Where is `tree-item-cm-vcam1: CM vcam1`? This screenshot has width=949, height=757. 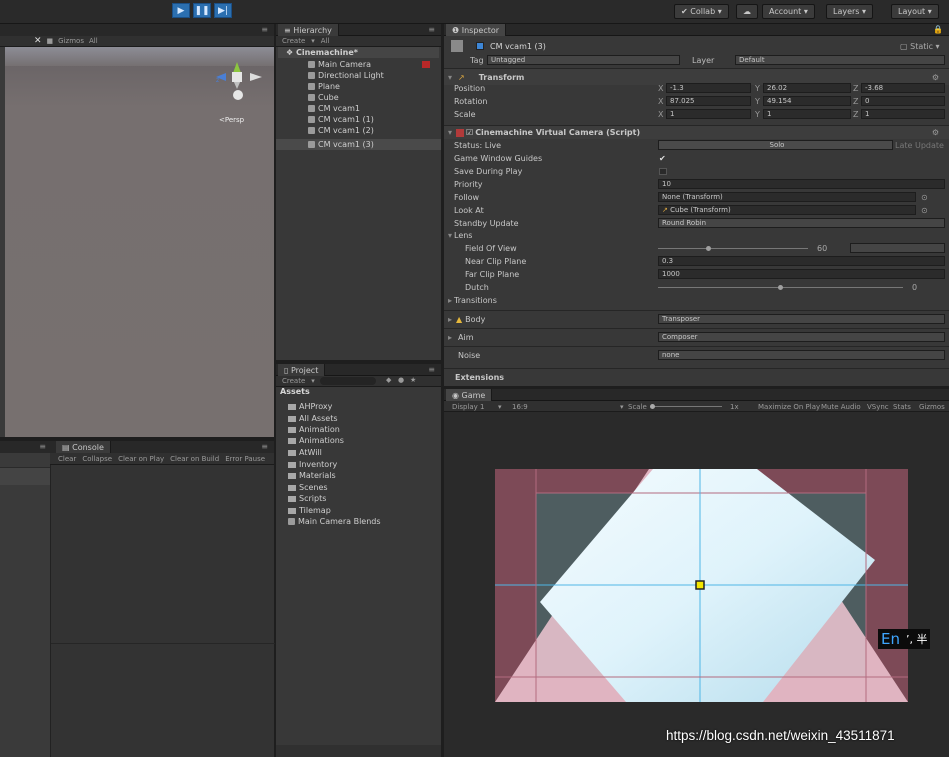 tree-item-cm-vcam1: CM vcam1 is located at coordinates (334, 108).